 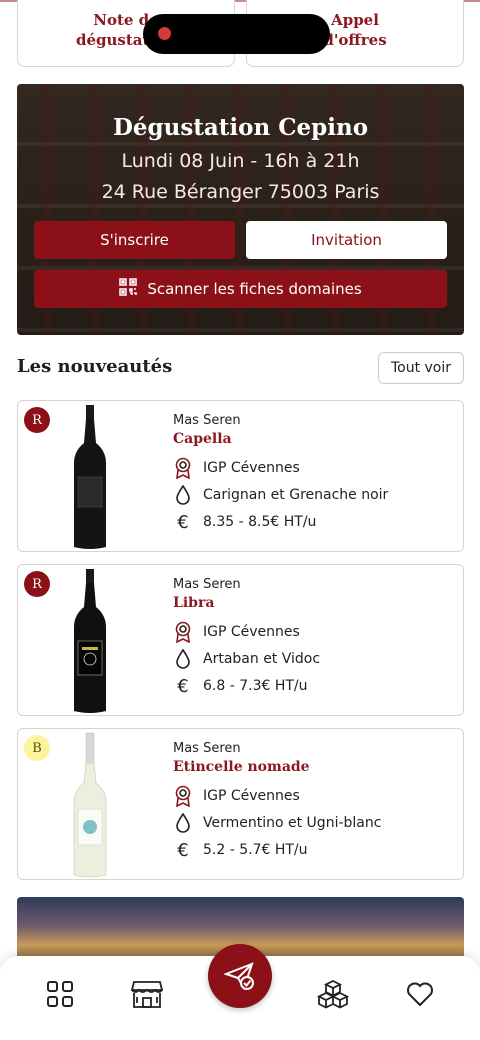 I want to click on wine-name: Libra, so click(x=194, y=603).